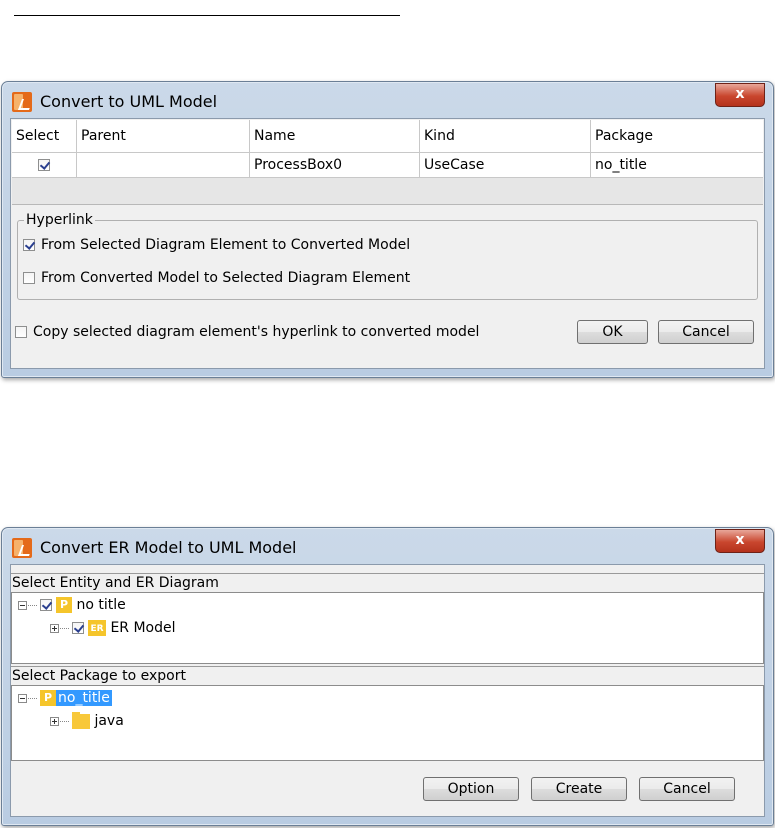 This screenshot has width=775, height=828. Describe the element at coordinates (677, 165) in the screenshot. I see `package-cell: no_title` at that location.